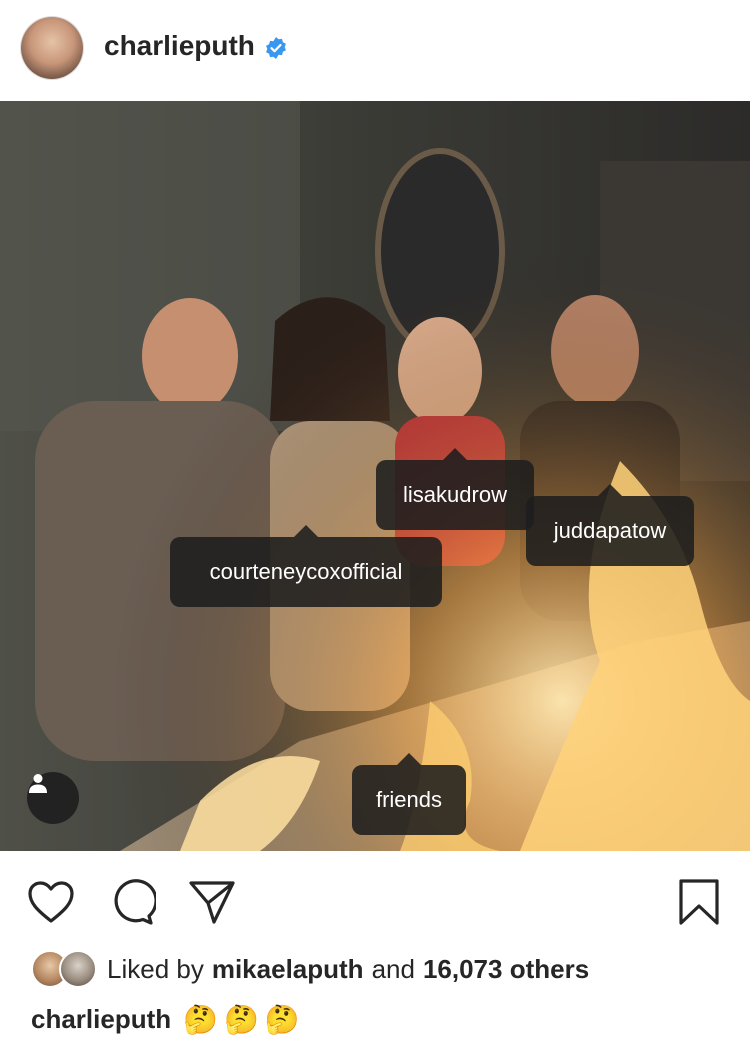 The width and height of the screenshot is (750, 1046). I want to click on share-button, so click(212, 902).